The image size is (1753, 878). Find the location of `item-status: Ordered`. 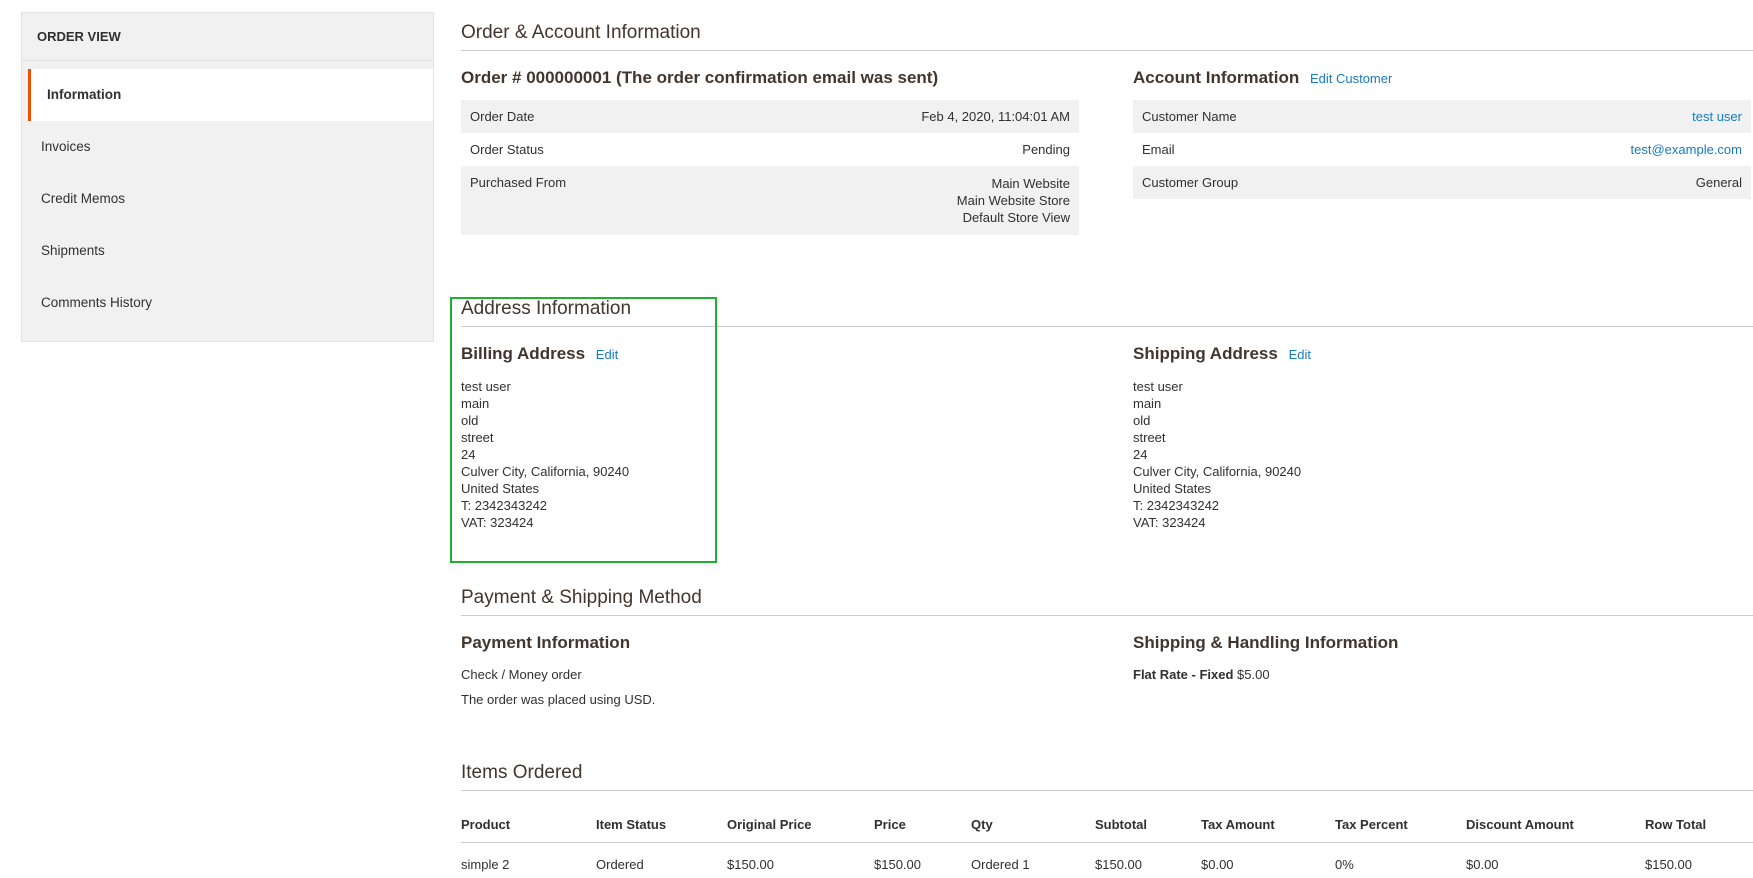

item-status: Ordered is located at coordinates (661, 860).